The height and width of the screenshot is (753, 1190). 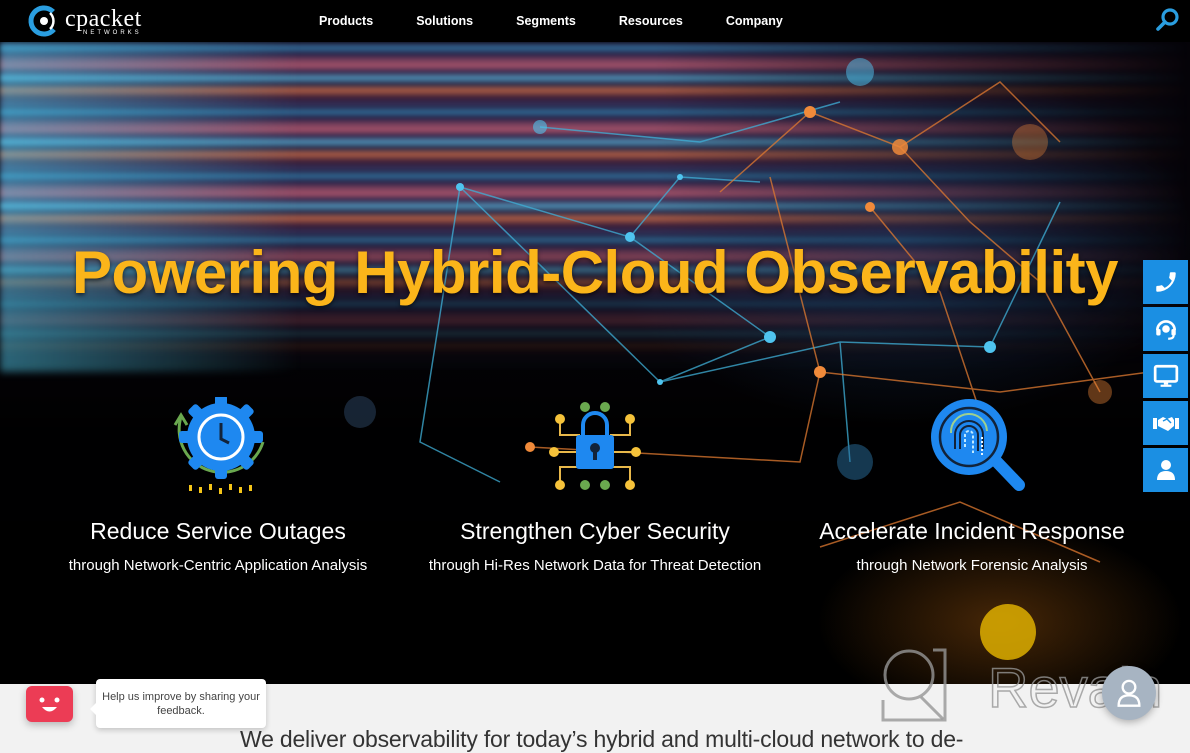 I want to click on contact-rail, so click(x=1165, y=377).